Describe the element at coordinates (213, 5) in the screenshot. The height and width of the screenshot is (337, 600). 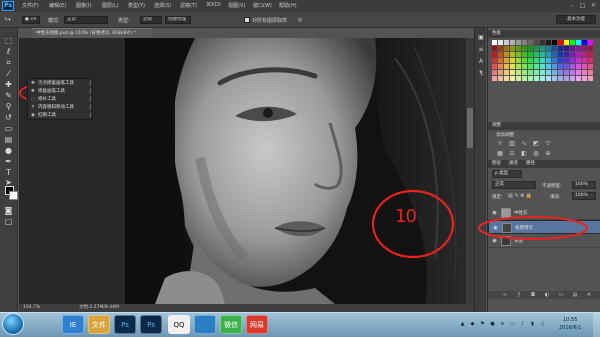
I see `menu-3d: 3D(D)` at that location.